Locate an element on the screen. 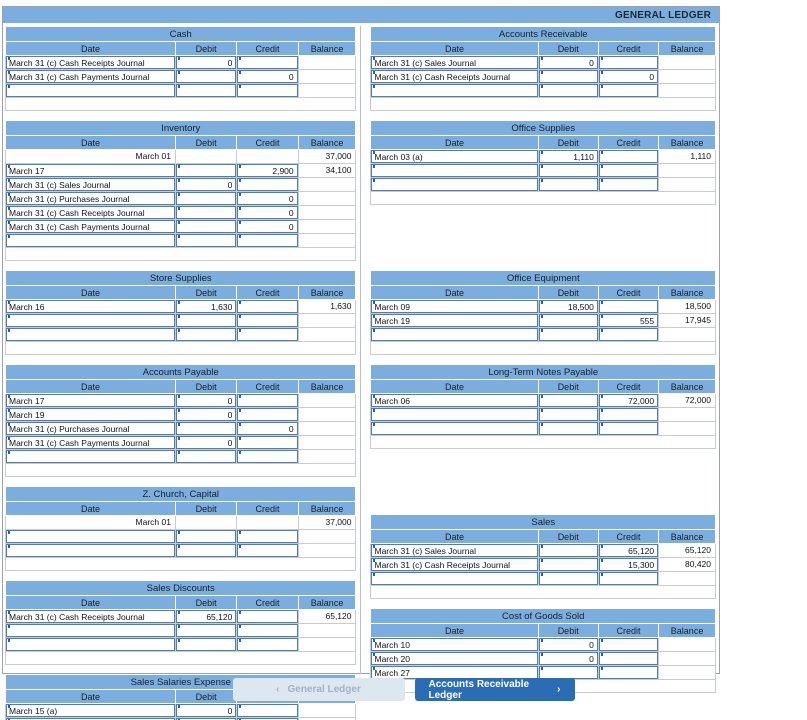  credit-input: 15,300 is located at coordinates (628, 564).